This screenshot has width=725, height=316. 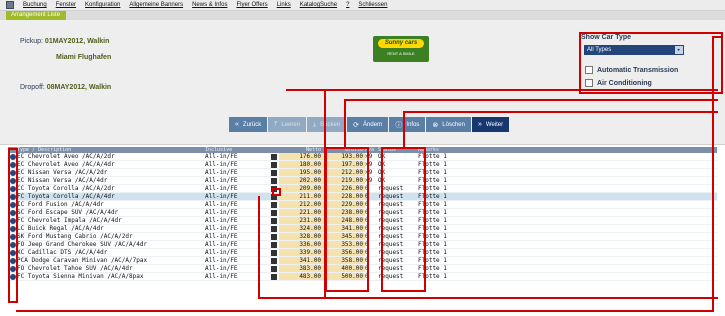 I want to click on row-desc-text: Jeep Grand Cherokee SUV /AC/A/4dr, so click(x=87, y=244).